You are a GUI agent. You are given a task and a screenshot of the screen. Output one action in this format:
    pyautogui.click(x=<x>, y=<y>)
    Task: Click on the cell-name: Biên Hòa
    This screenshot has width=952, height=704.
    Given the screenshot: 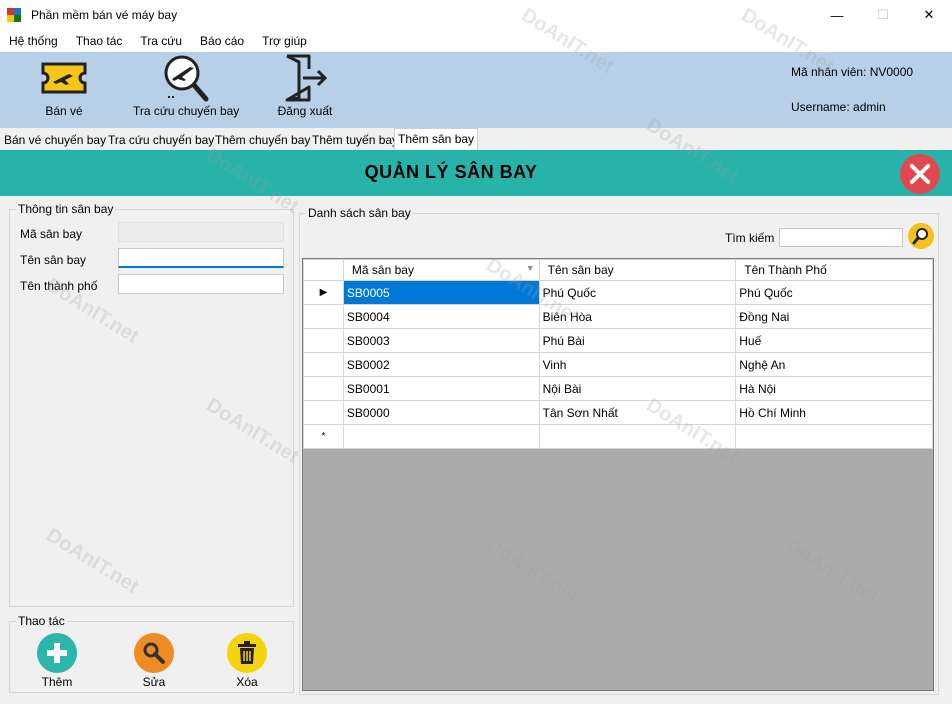 What is the action you would take?
    pyautogui.click(x=637, y=316)
    